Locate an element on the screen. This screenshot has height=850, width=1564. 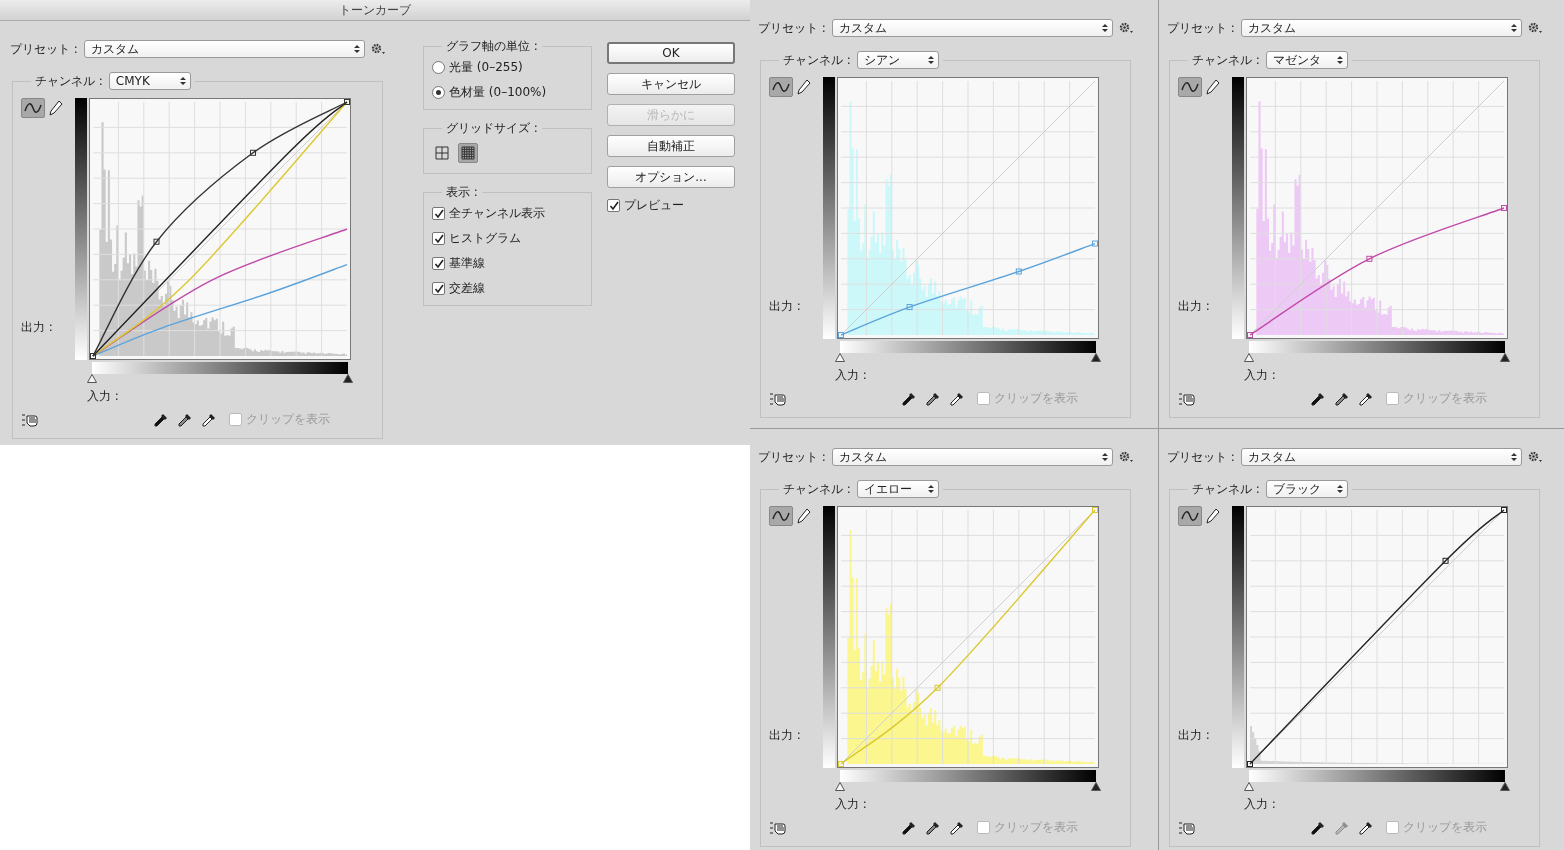
channel-dropdown: CMYK is located at coordinates (149, 81).